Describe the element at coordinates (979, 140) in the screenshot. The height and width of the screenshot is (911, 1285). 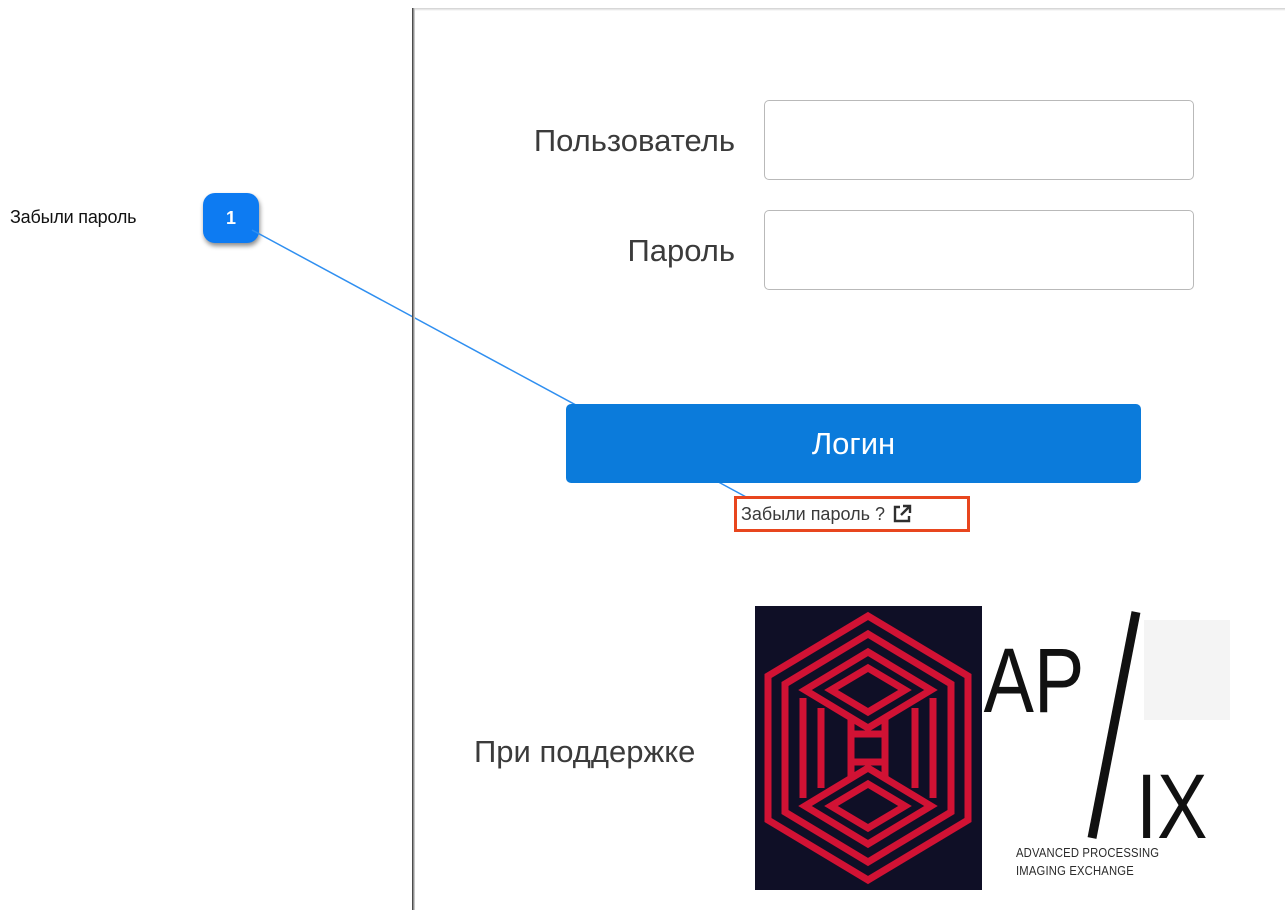
I see `username-input` at that location.